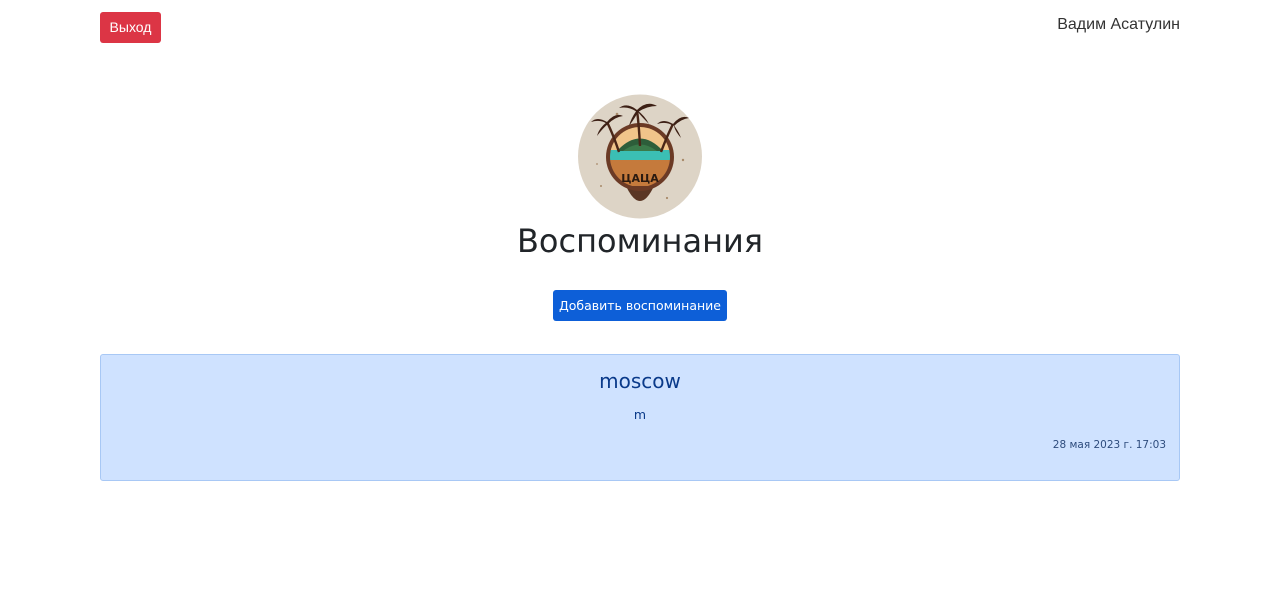 This screenshot has height=606, width=1280. Describe the element at coordinates (1118, 24) in the screenshot. I see `user-name: Вадим Асатулин` at that location.